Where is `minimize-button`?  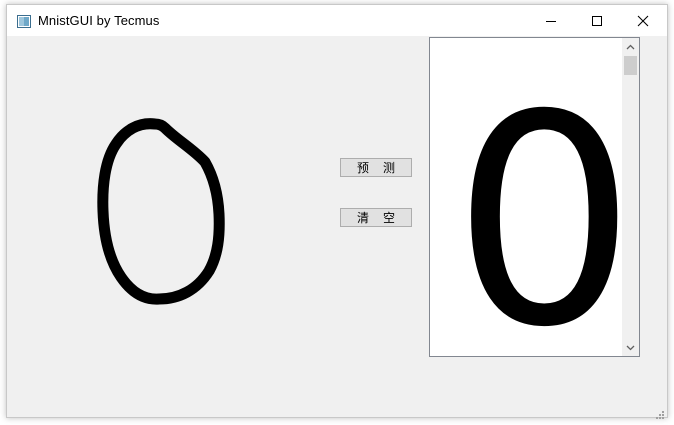 minimize-button is located at coordinates (551, 20).